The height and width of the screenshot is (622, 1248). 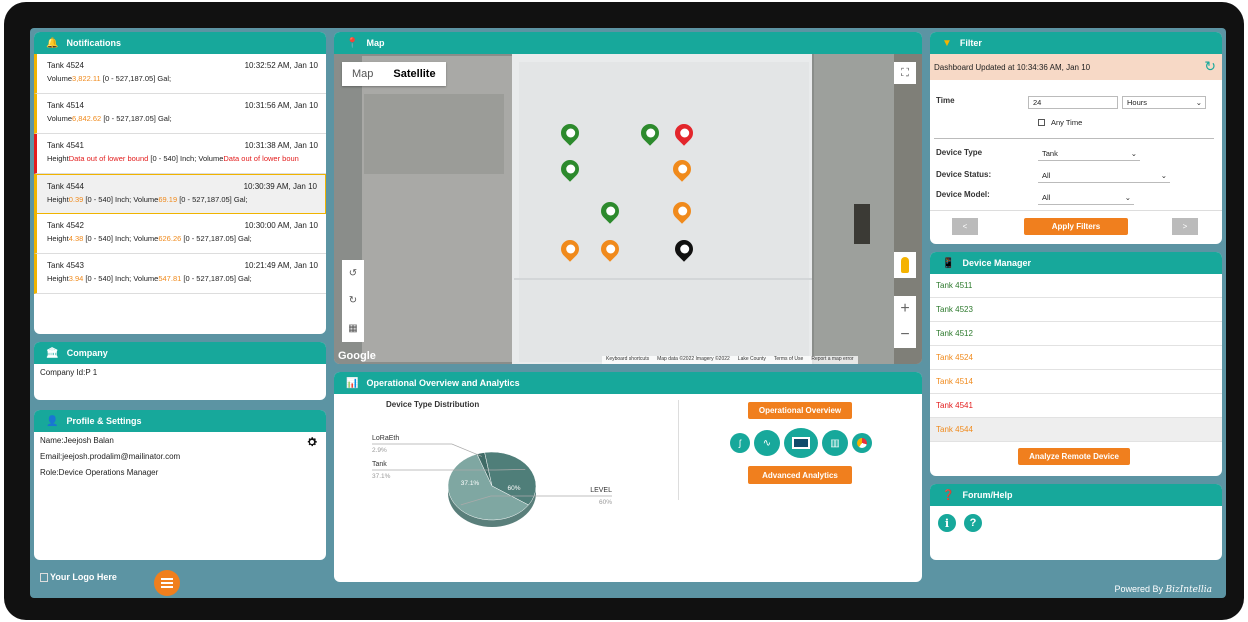 What do you see at coordinates (954, 429) in the screenshot?
I see `device-name: Tank 4544` at bounding box center [954, 429].